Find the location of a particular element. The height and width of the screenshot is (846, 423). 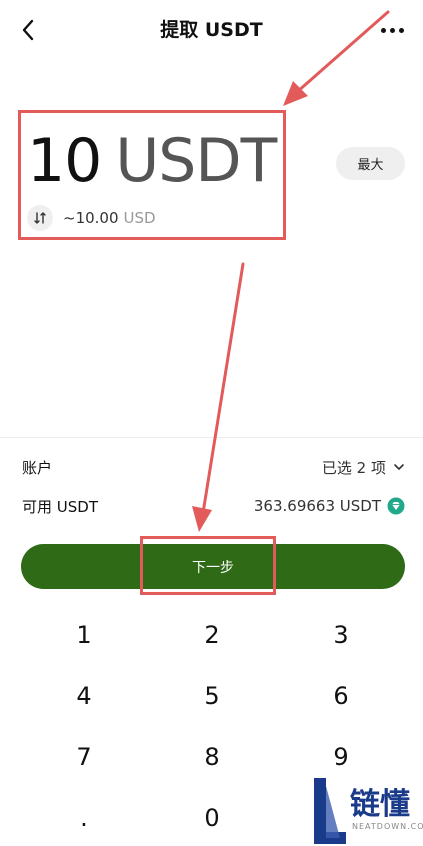

key-1: 1 is located at coordinates (84, 635).